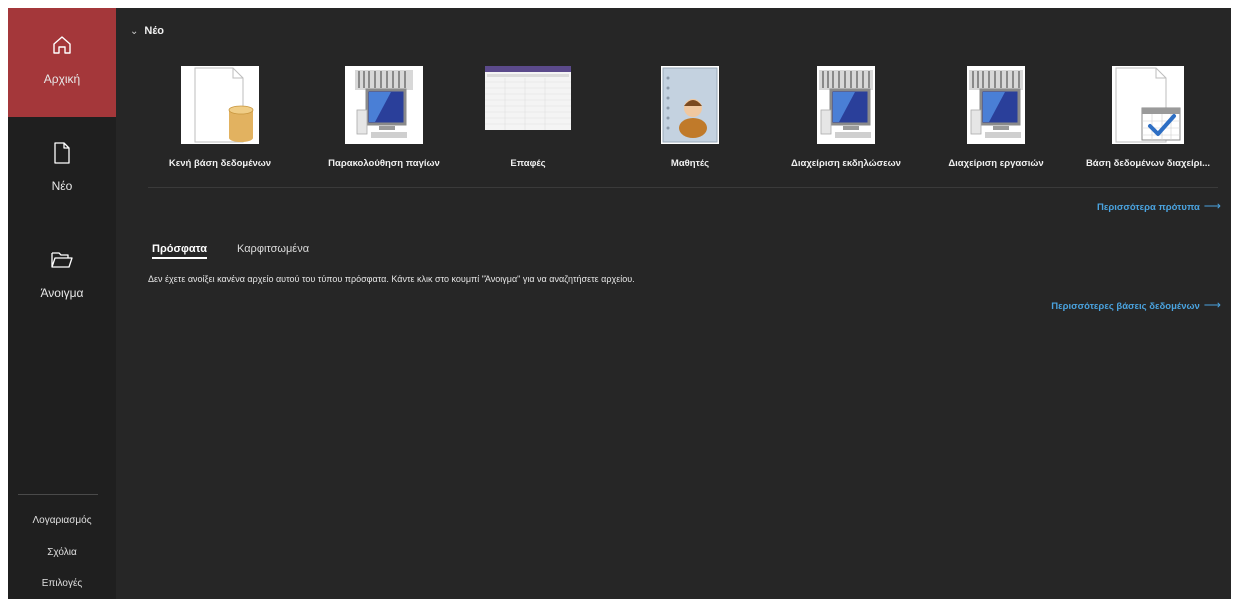  What do you see at coordinates (1148, 105) in the screenshot?
I see `calendar-check-icon` at bounding box center [1148, 105].